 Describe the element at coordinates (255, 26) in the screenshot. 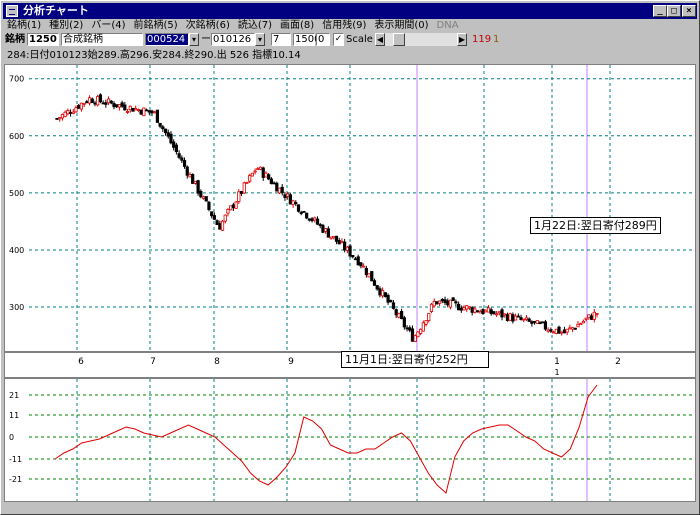

I see `menu-item-load: 読込(7)` at that location.